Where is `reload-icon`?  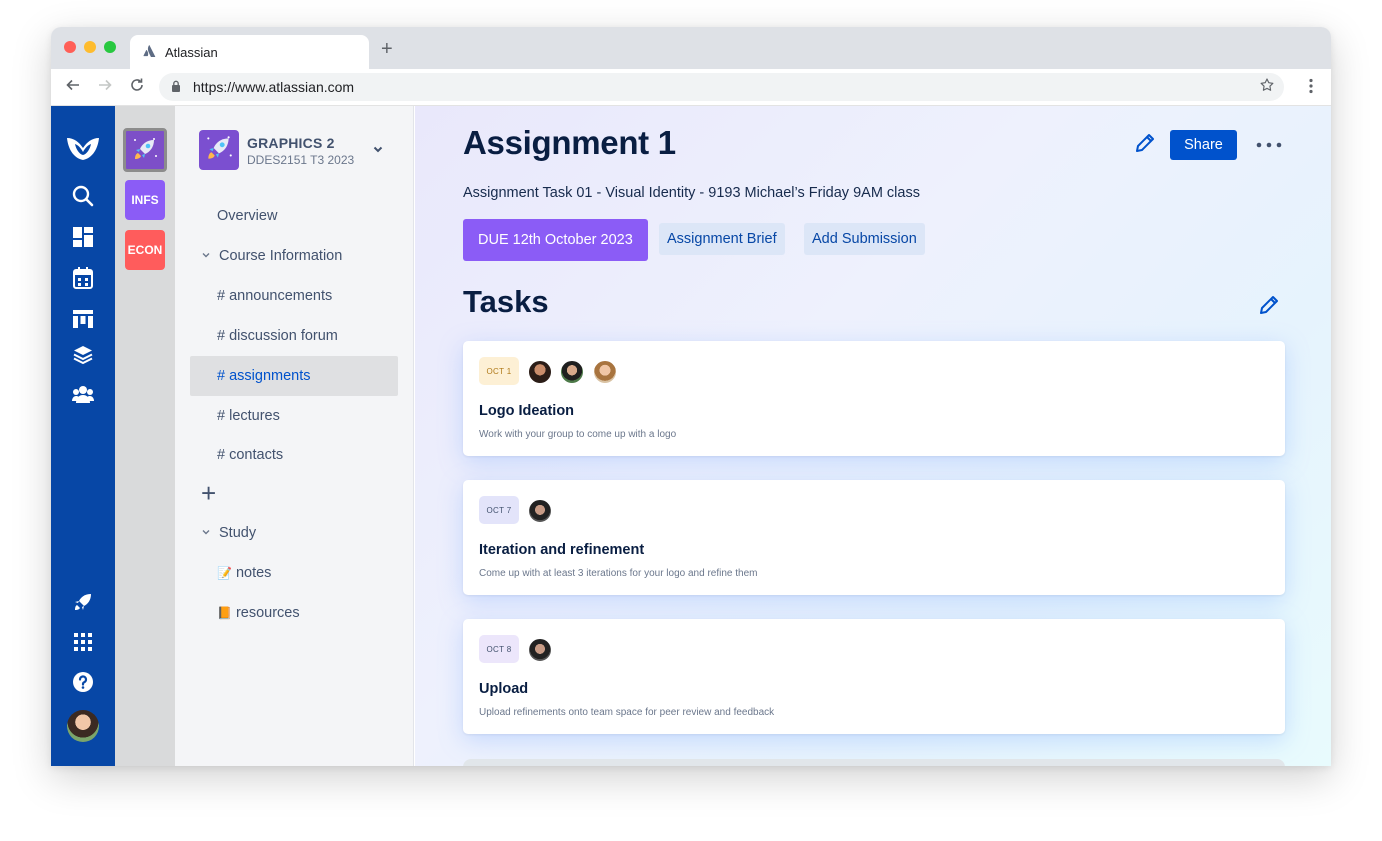 reload-icon is located at coordinates (137, 86).